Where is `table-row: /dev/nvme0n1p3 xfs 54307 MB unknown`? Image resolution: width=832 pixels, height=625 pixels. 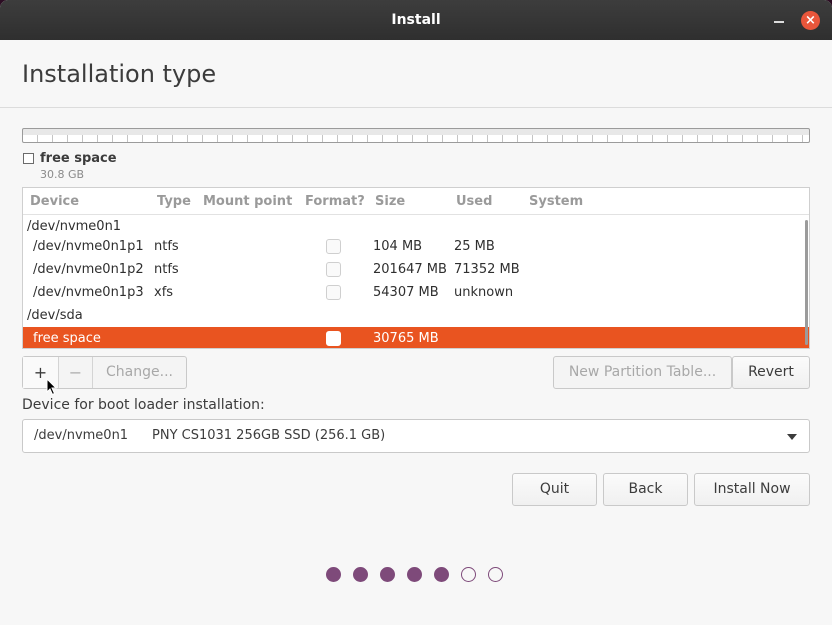
table-row: /dev/nvme0n1p3 xfs 54307 MB unknown is located at coordinates (416, 292).